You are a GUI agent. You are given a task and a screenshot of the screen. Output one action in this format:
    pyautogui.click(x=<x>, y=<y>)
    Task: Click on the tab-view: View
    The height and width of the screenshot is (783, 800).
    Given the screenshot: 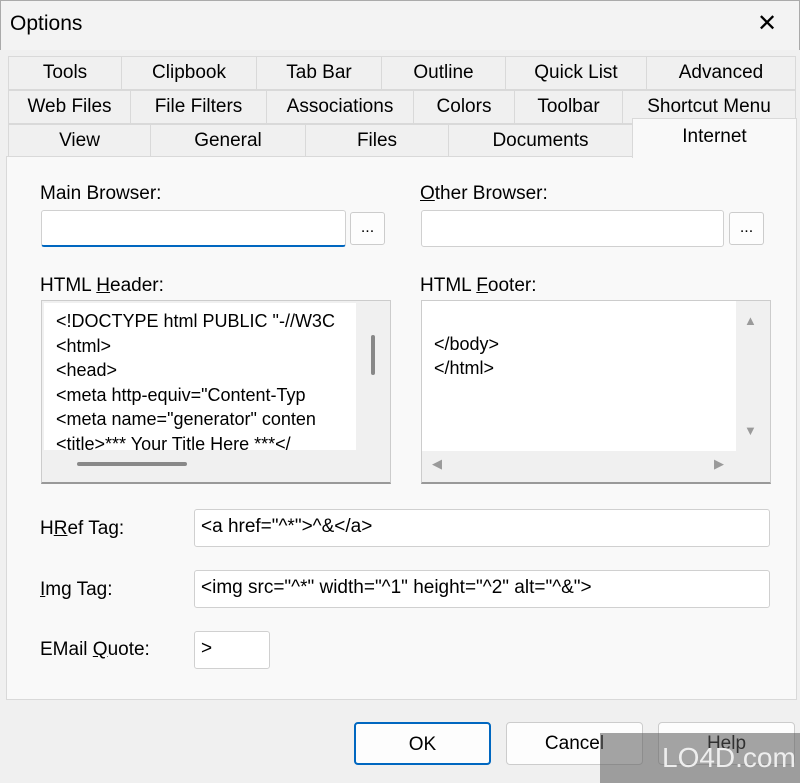 What is the action you would take?
    pyautogui.click(x=79, y=140)
    